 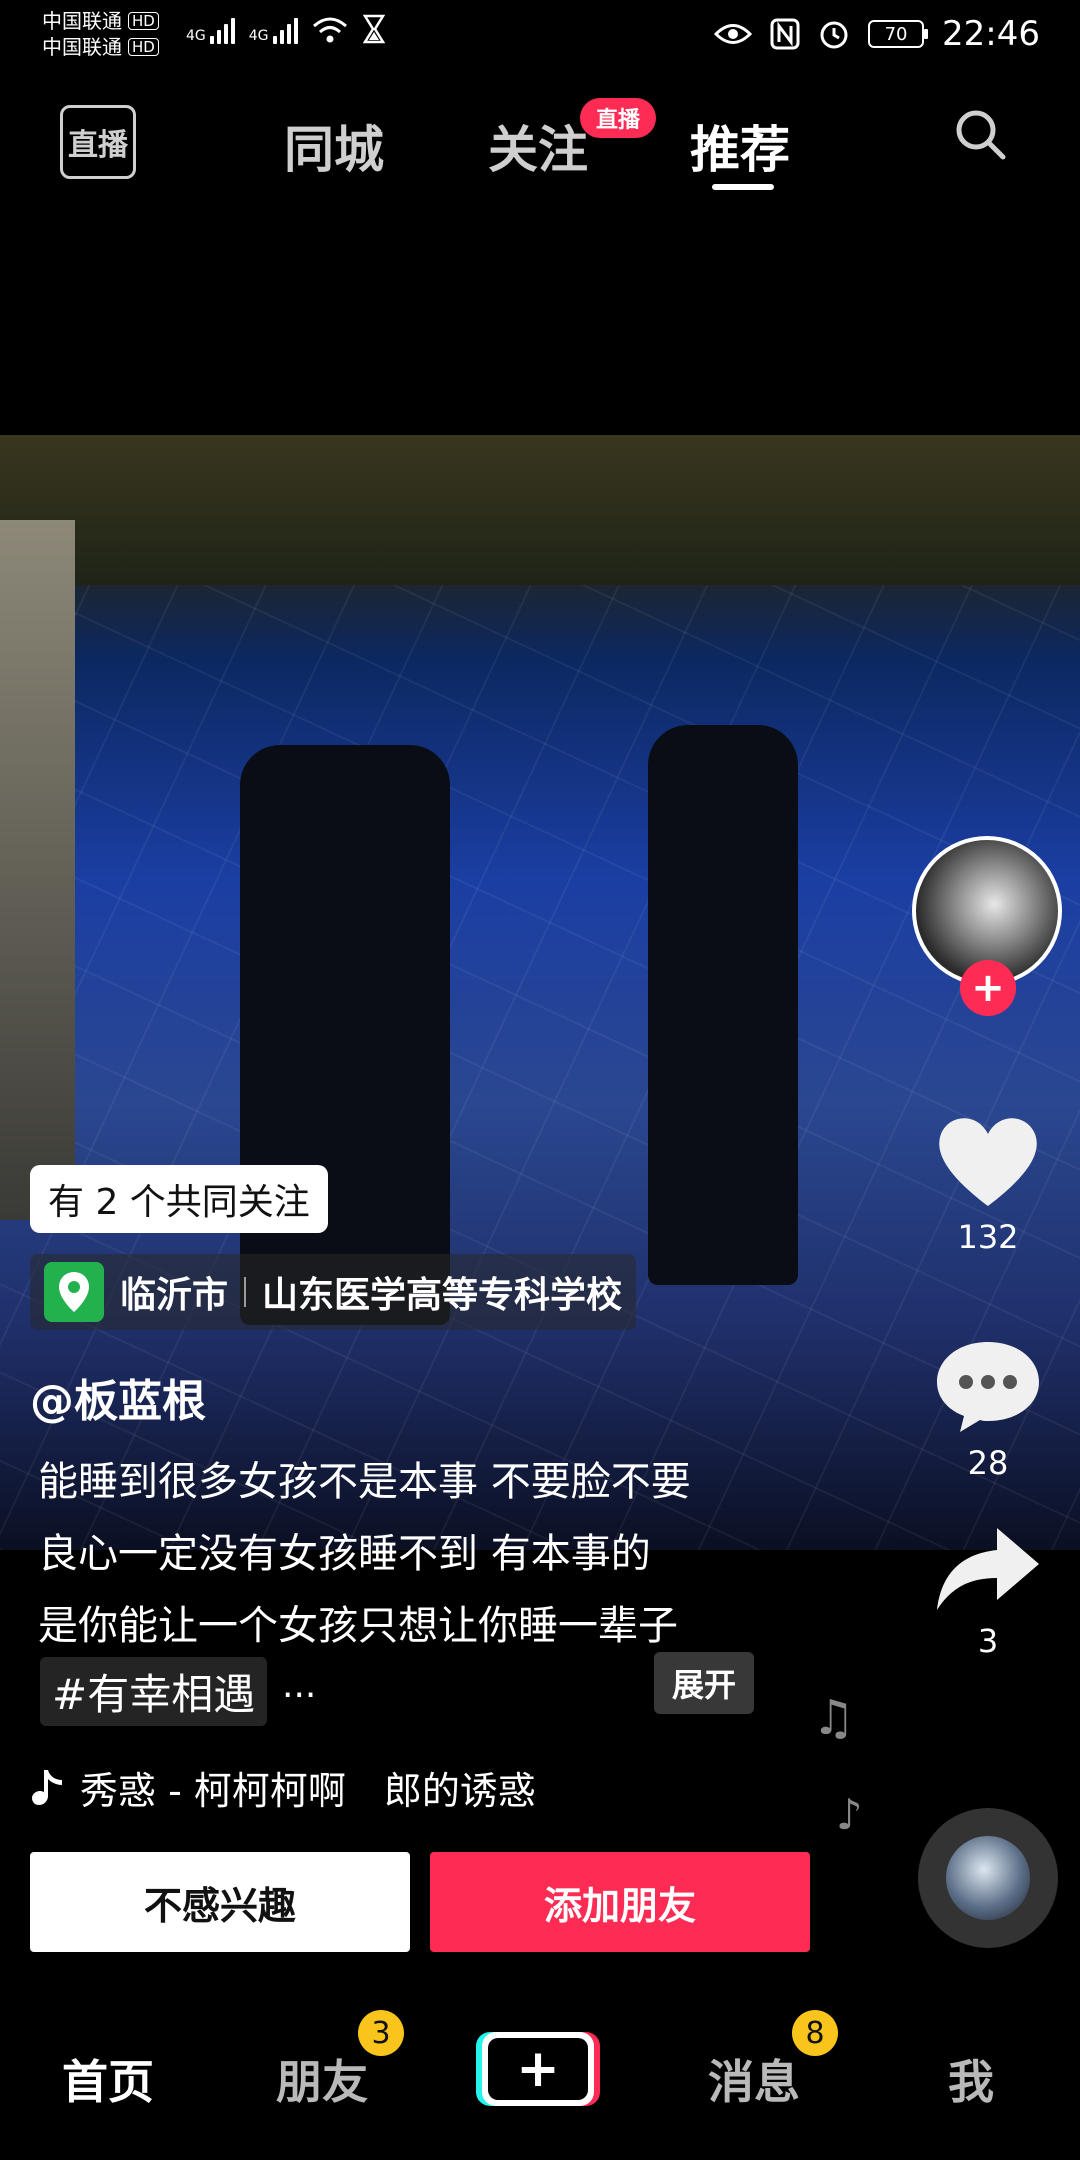 What do you see at coordinates (988, 1463) in the screenshot?
I see `comment-count: 28` at bounding box center [988, 1463].